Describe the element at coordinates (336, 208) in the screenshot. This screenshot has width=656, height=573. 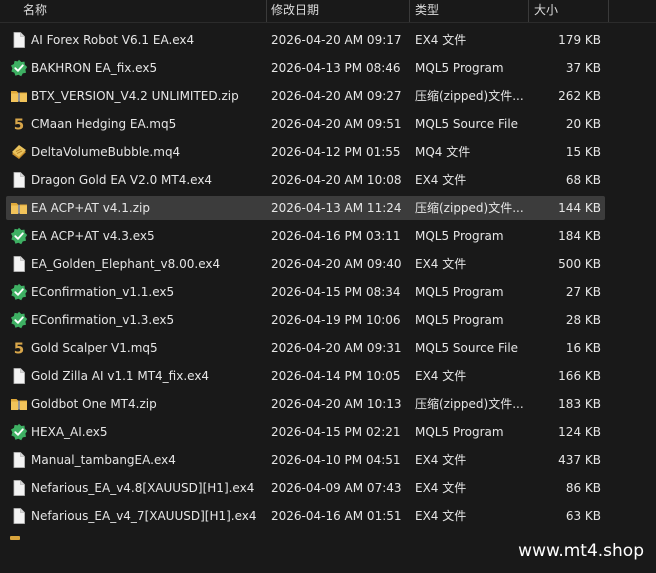
I see `file-modified-date: 2026-04-13 AM 11:24` at that location.